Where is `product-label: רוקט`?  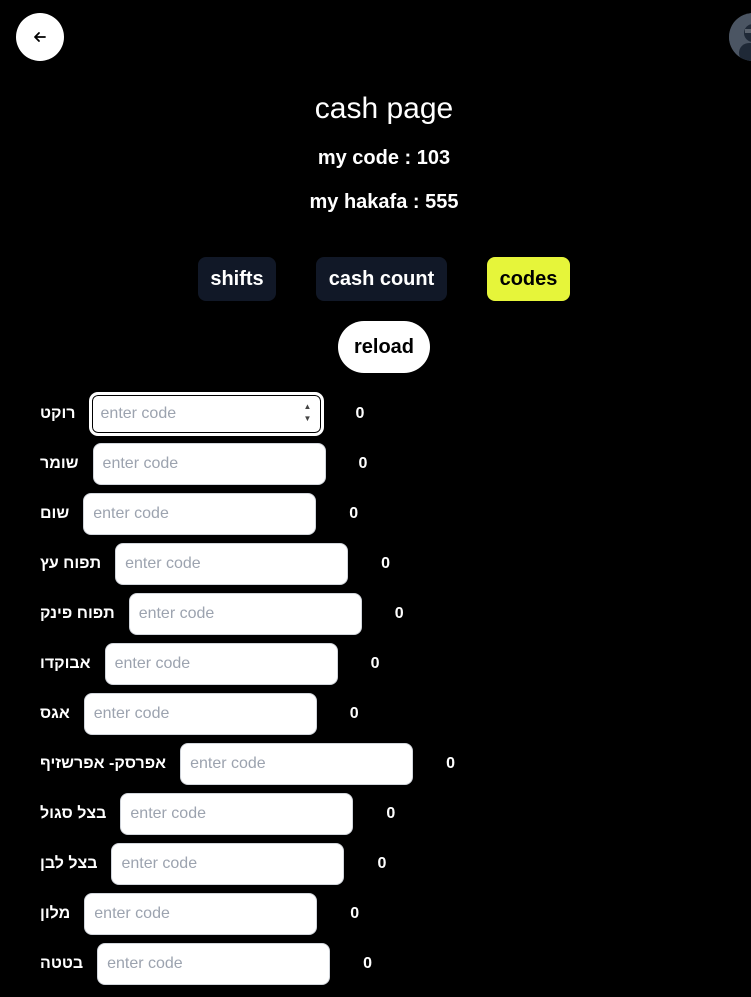
product-label: רוקט is located at coordinates (58, 413).